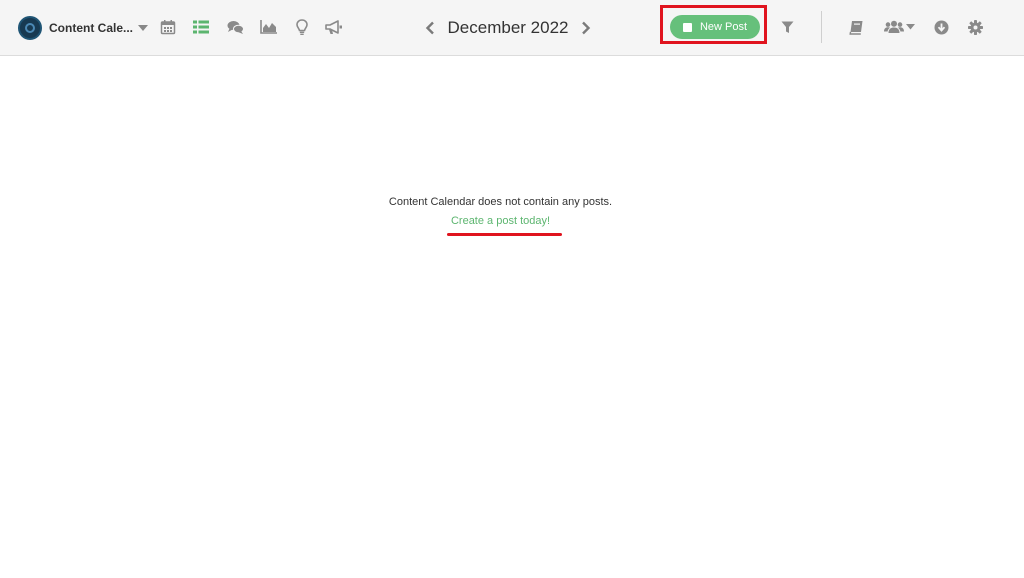 Image resolution: width=1024 pixels, height=578 pixels. I want to click on chart-icon, so click(268, 27).